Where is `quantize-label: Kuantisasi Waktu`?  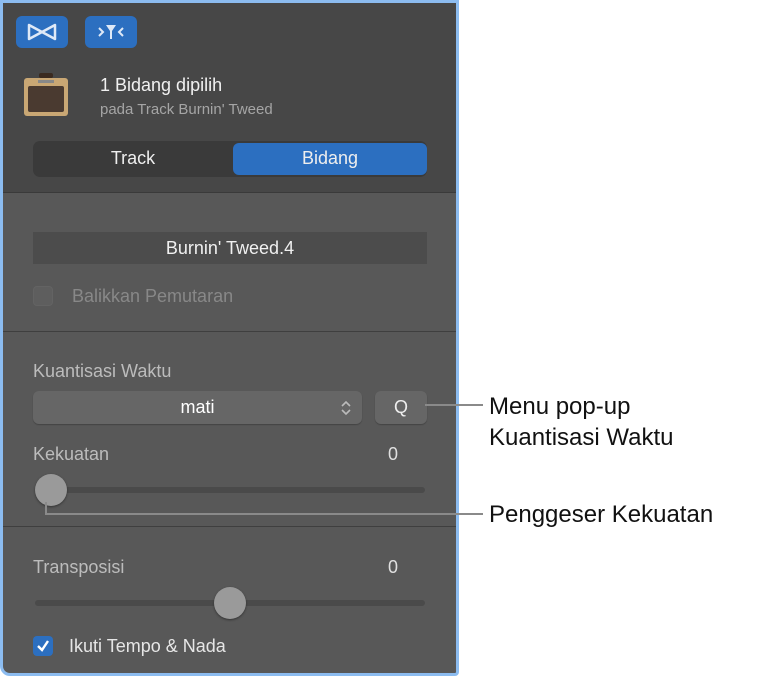
quantize-label: Kuantisasi Waktu is located at coordinates (102, 371).